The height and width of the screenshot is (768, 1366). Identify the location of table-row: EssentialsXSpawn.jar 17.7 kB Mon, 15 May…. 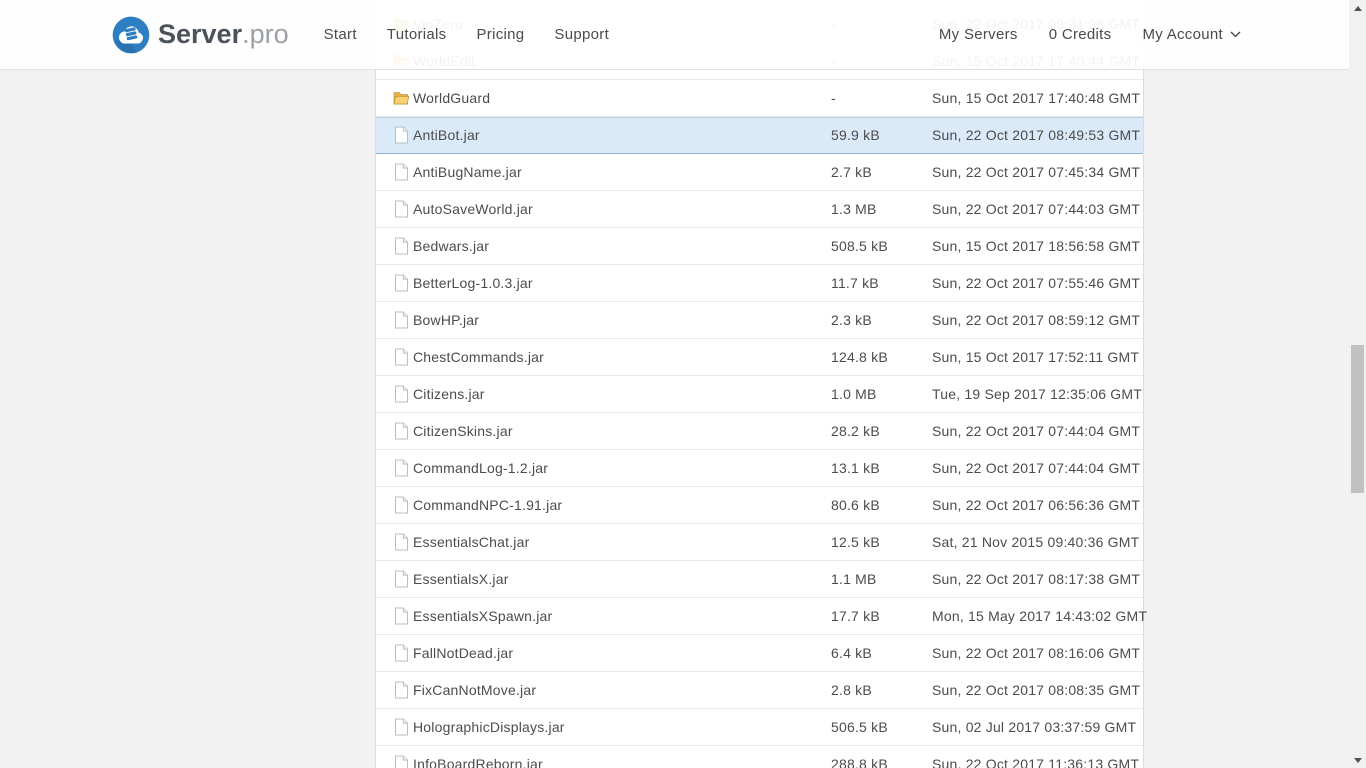
(761, 616).